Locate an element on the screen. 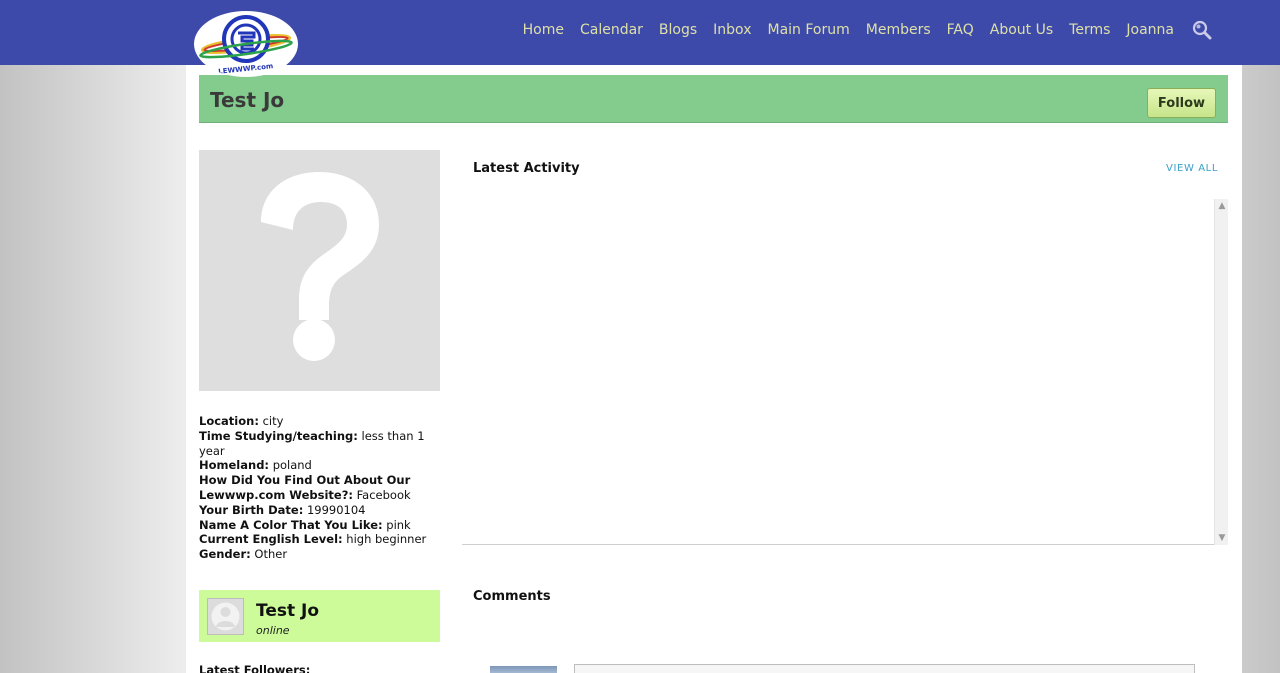 The height and width of the screenshot is (673, 1280). nav-user-account: Joanna is located at coordinates (1150, 30).